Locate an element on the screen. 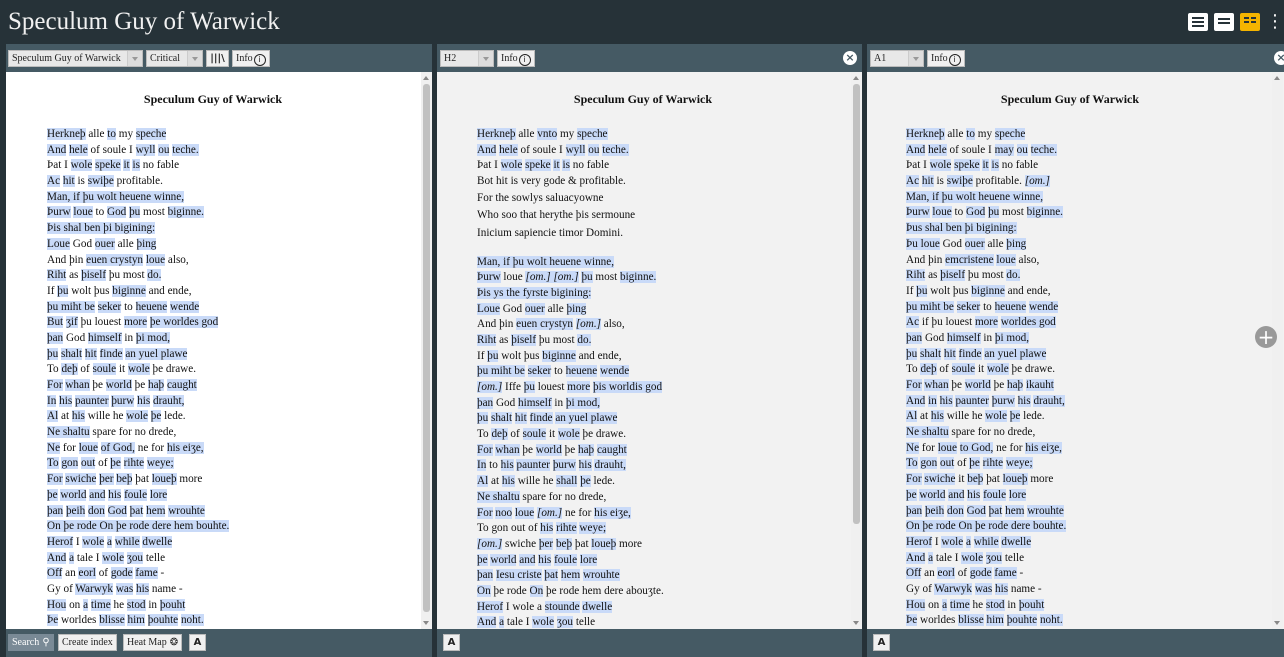 This screenshot has width=1284, height=657. highlighted-word: hit is located at coordinates (90, 353).